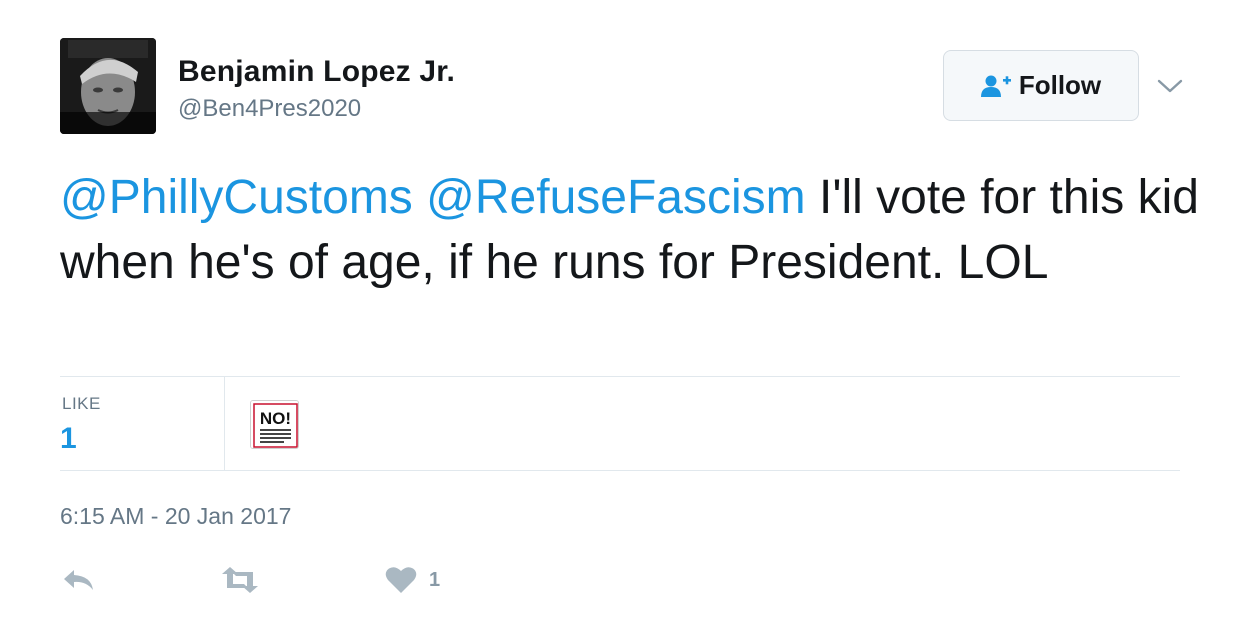 Image resolution: width=1234 pixels, height=638 pixels. I want to click on tweet-menu-button, so click(1170, 86).